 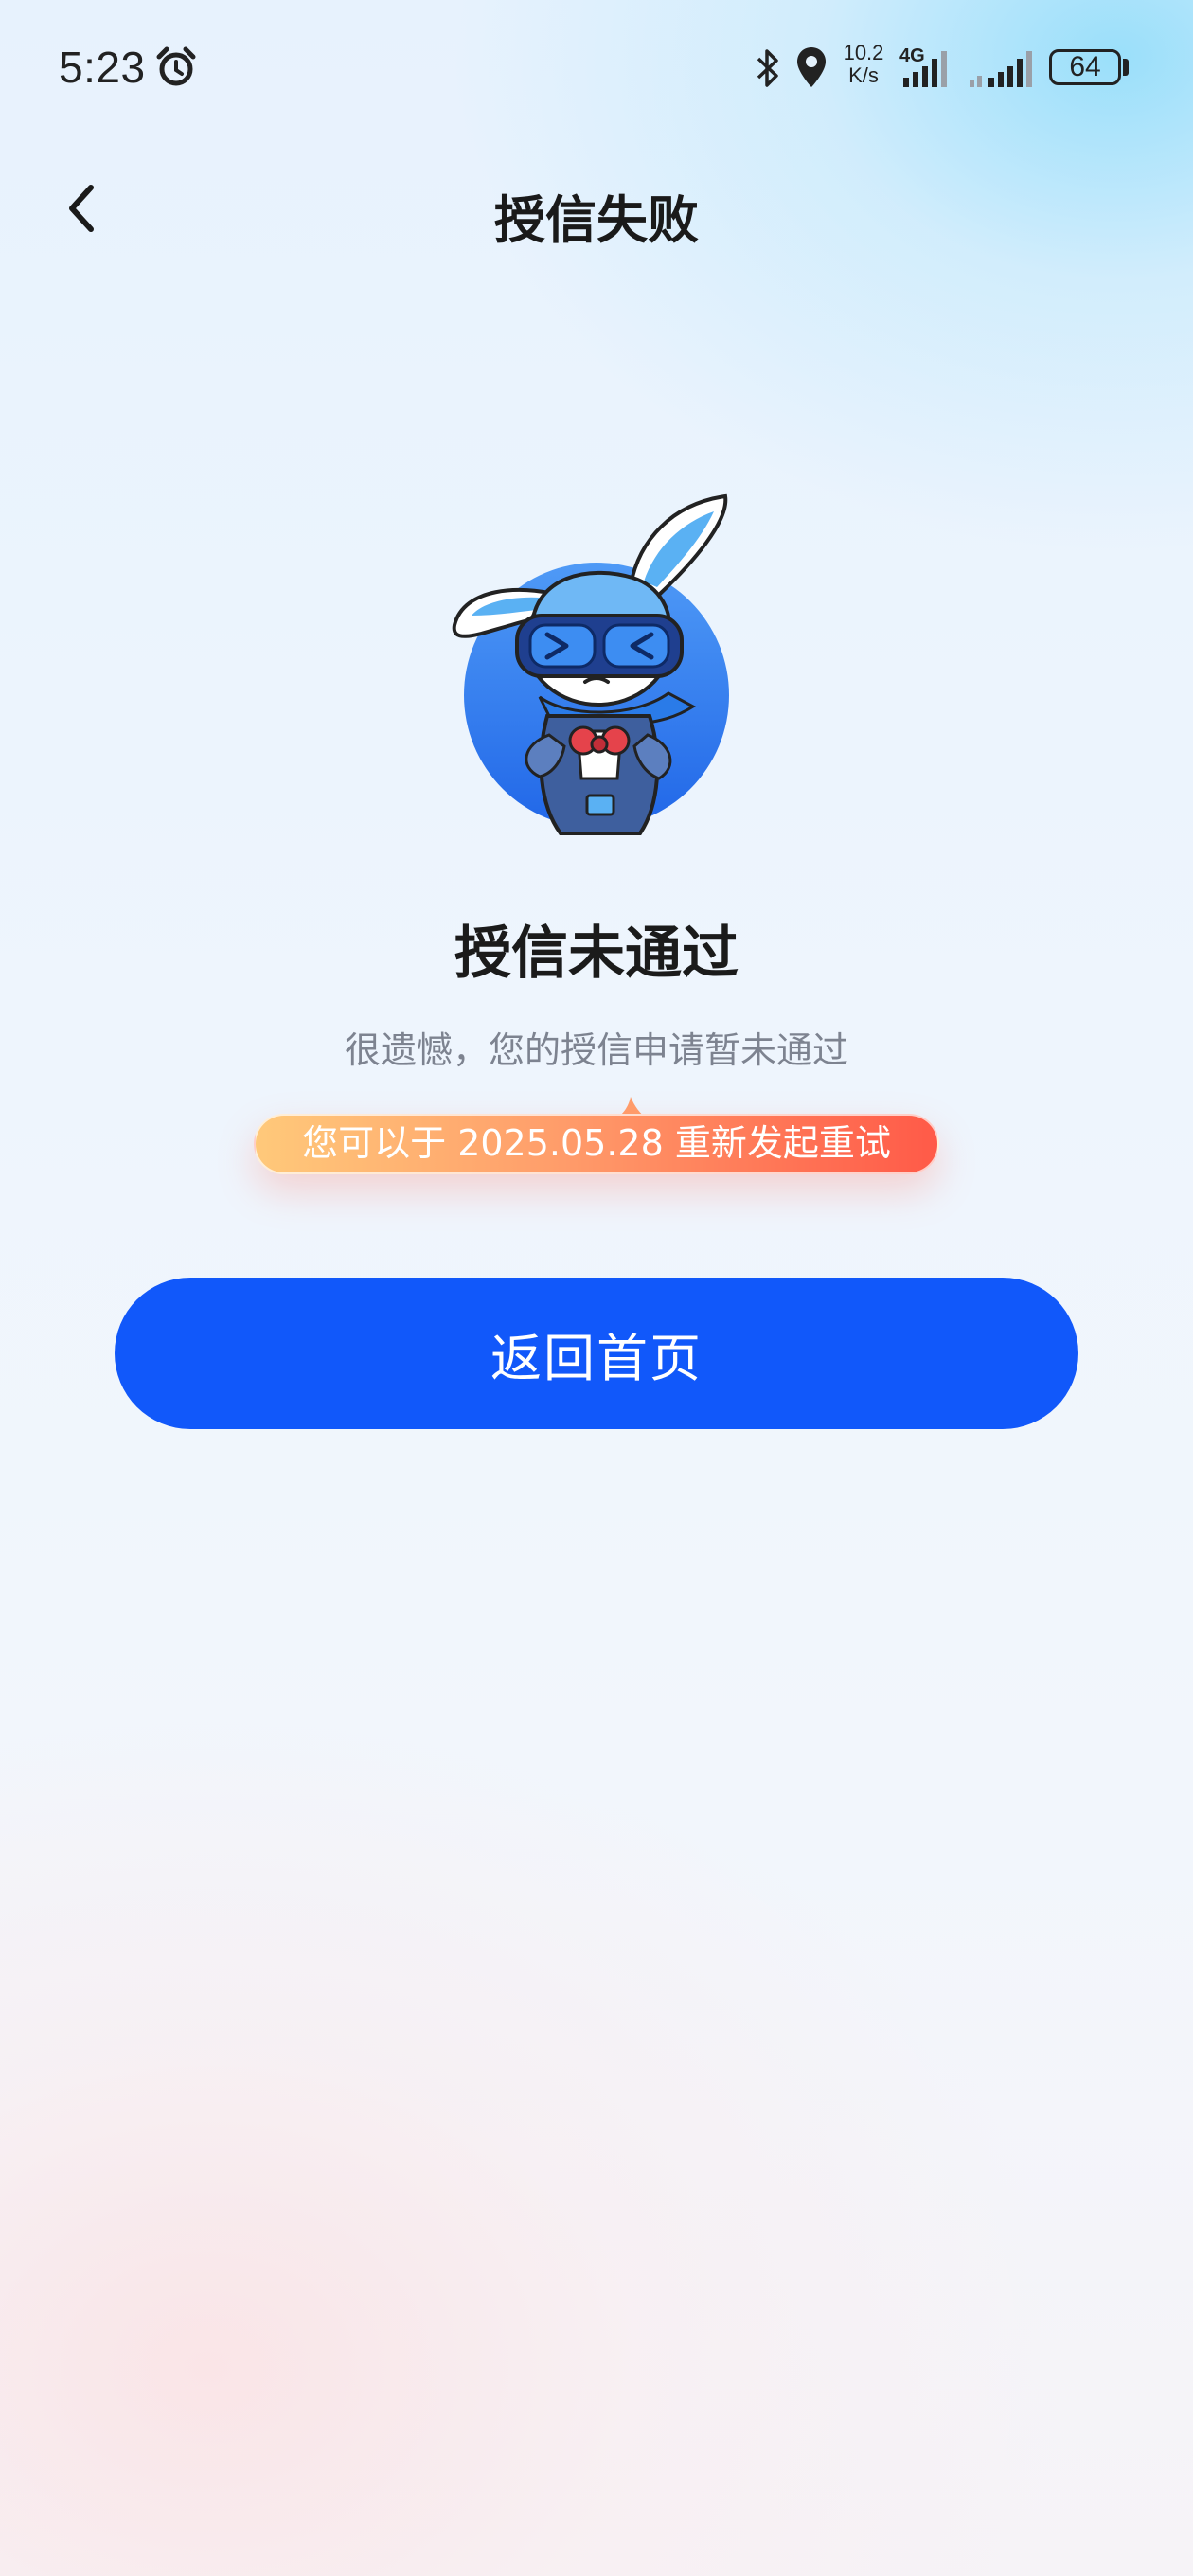 What do you see at coordinates (925, 69) in the screenshot?
I see `signal-icon` at bounding box center [925, 69].